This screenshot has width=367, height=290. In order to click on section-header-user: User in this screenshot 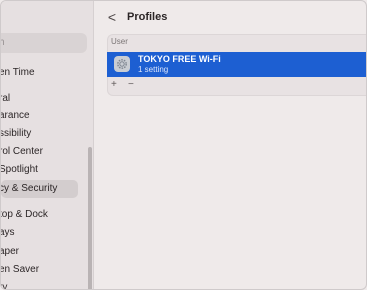, I will do `click(119, 41)`.